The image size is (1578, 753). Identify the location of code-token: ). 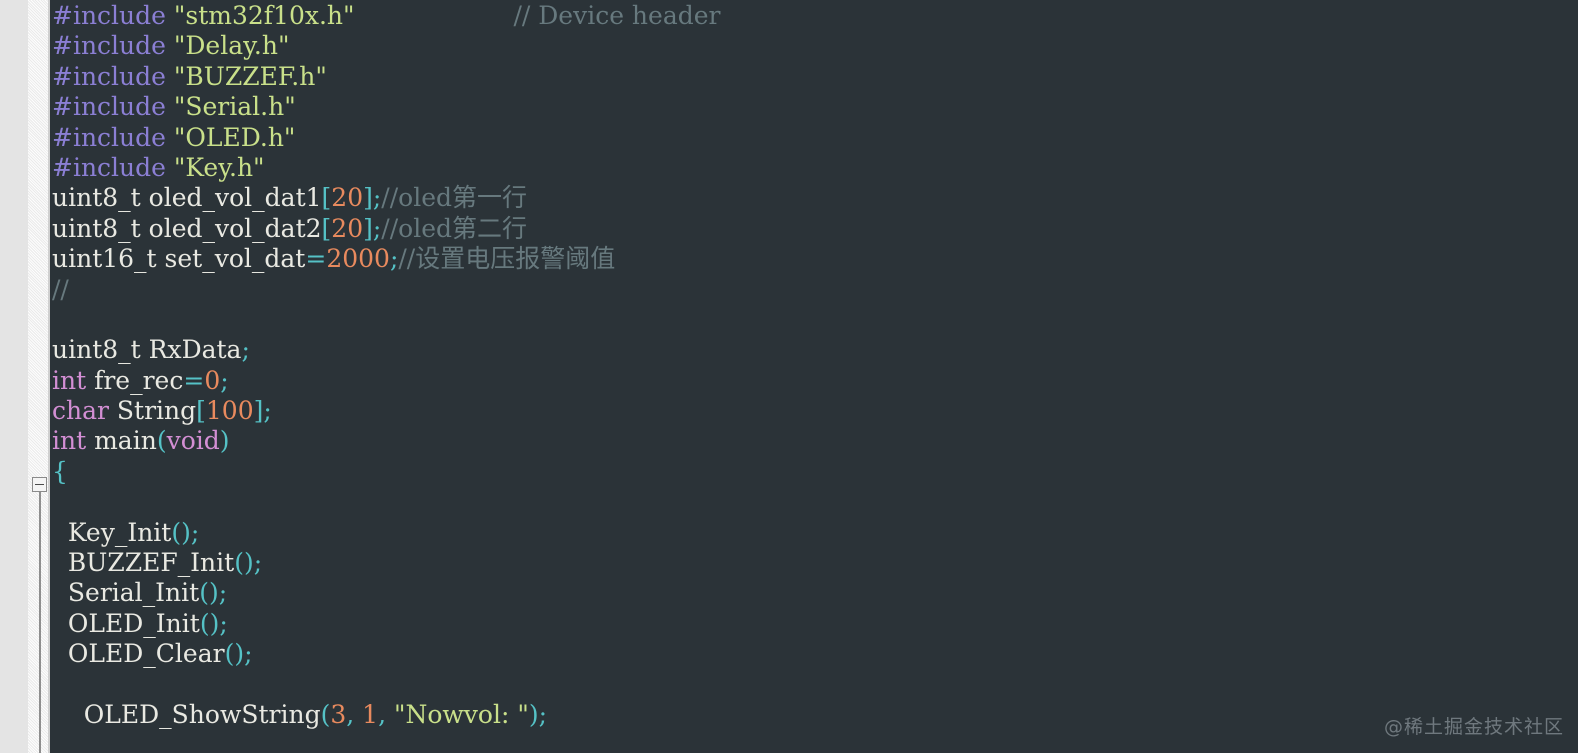
(224, 441).